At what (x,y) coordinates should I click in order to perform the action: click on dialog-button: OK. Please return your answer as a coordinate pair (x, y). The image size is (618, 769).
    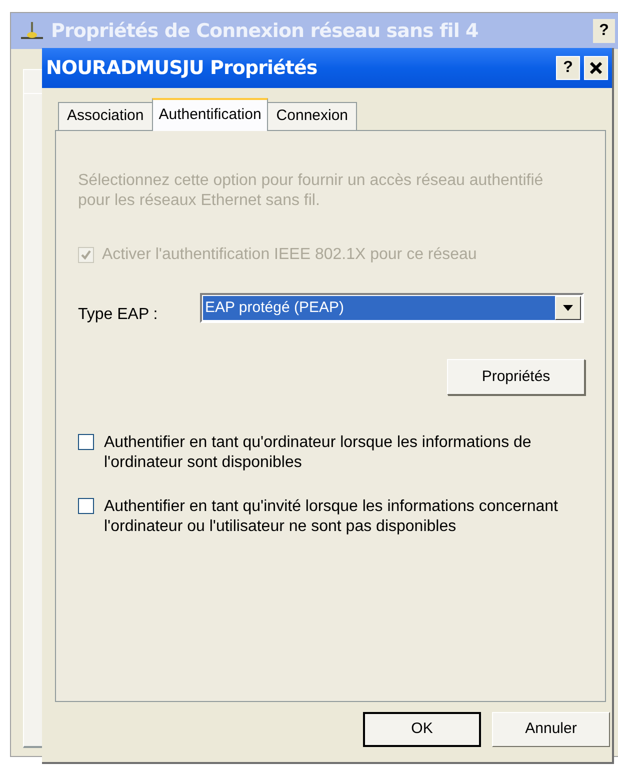
    Looking at the image, I should click on (422, 729).